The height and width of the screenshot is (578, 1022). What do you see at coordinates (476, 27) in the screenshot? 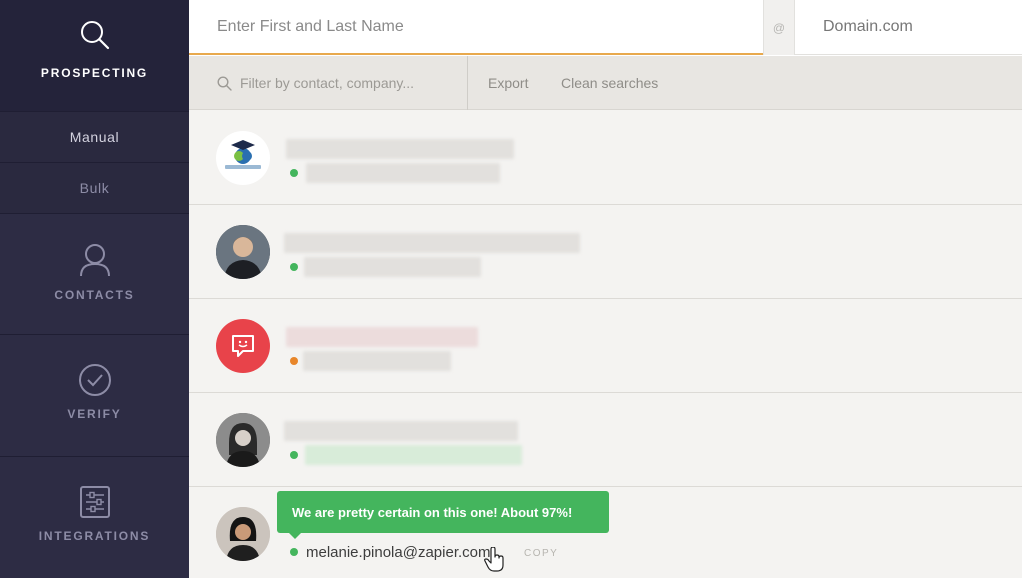
I see `name-input` at bounding box center [476, 27].